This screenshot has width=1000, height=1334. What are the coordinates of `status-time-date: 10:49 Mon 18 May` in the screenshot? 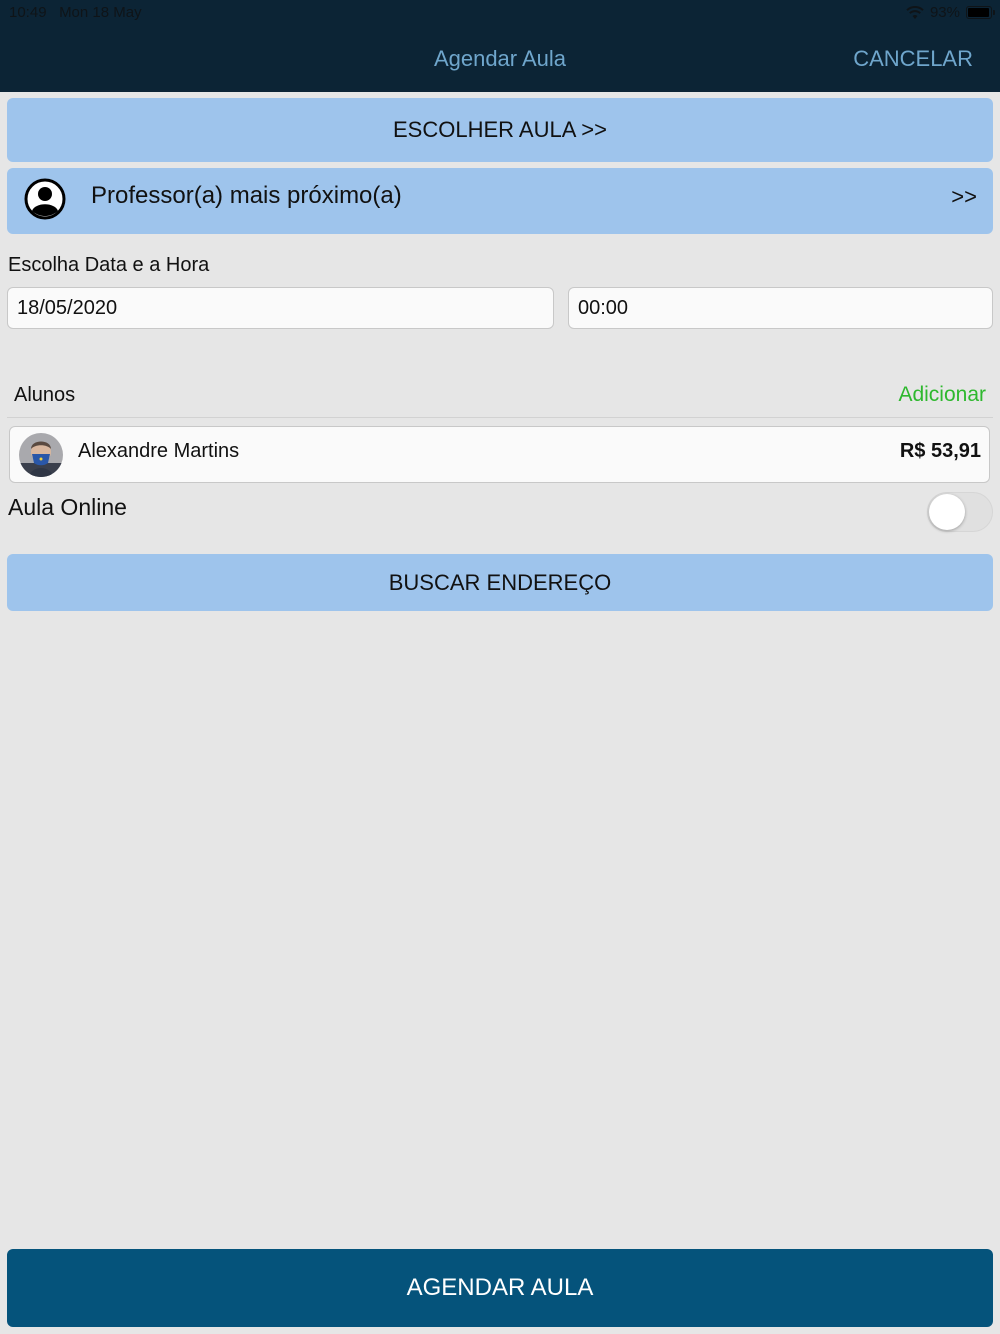 It's located at (75, 12).